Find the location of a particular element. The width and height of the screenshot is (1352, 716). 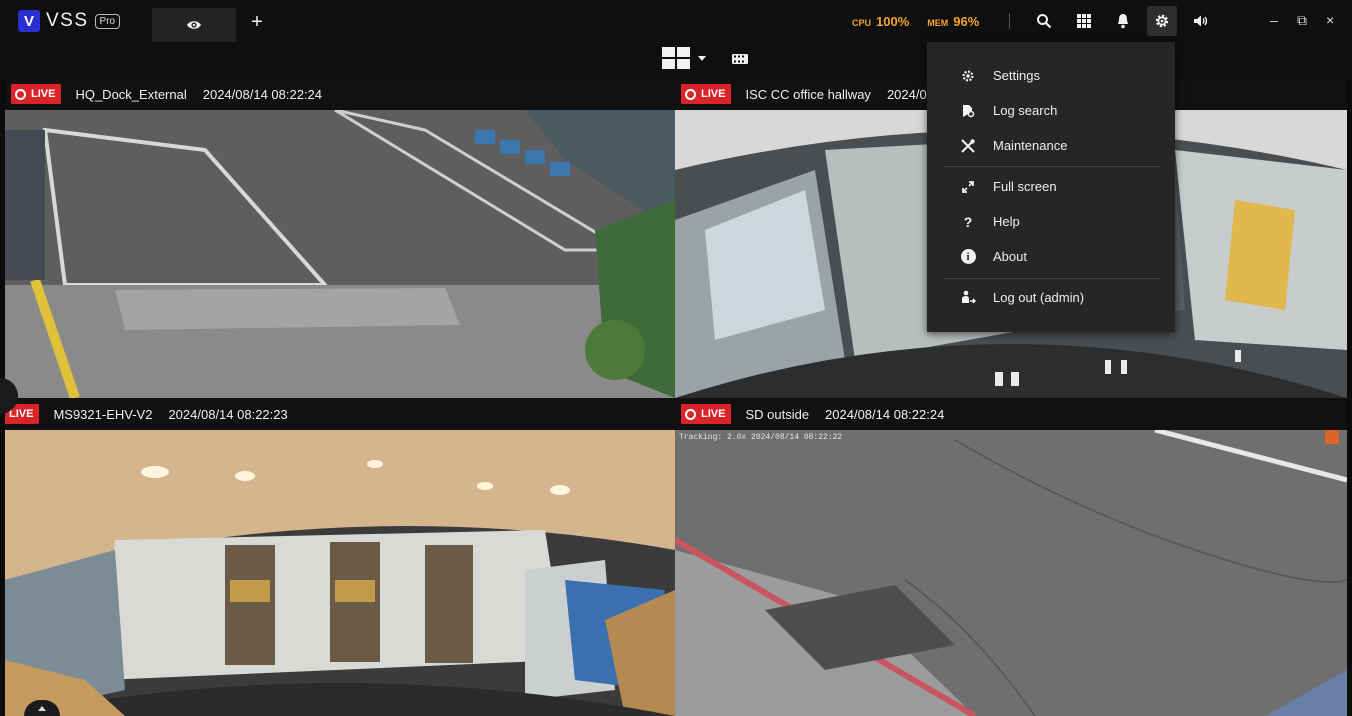

volume-button is located at coordinates (1201, 21).